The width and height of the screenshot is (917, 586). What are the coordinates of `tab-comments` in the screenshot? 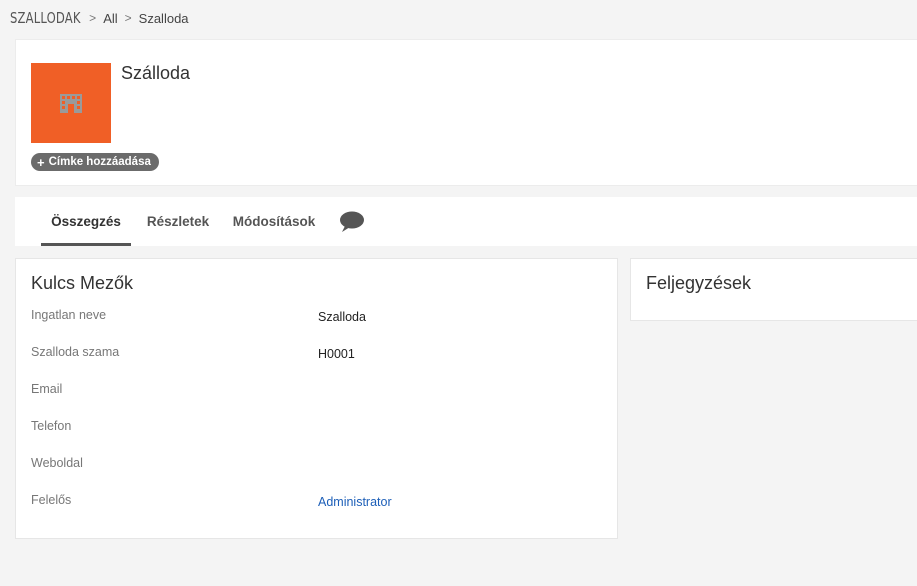 It's located at (352, 221).